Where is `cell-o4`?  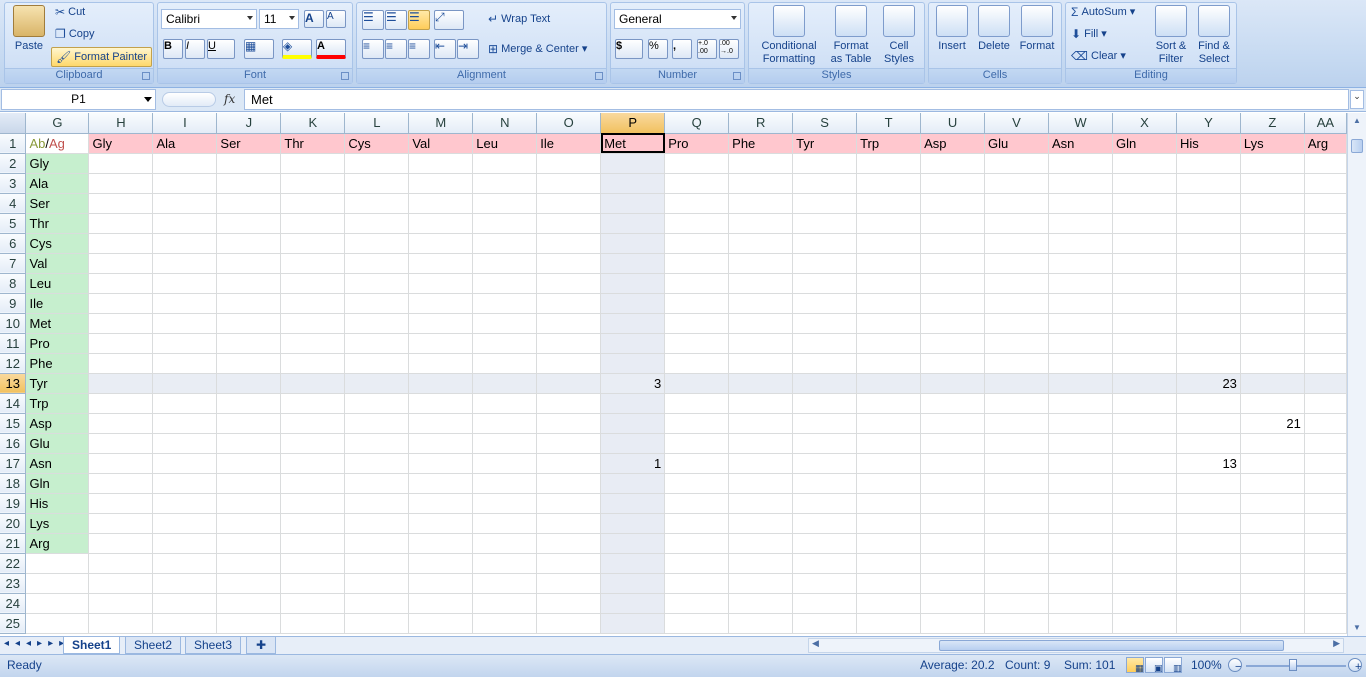 cell-o4 is located at coordinates (569, 203).